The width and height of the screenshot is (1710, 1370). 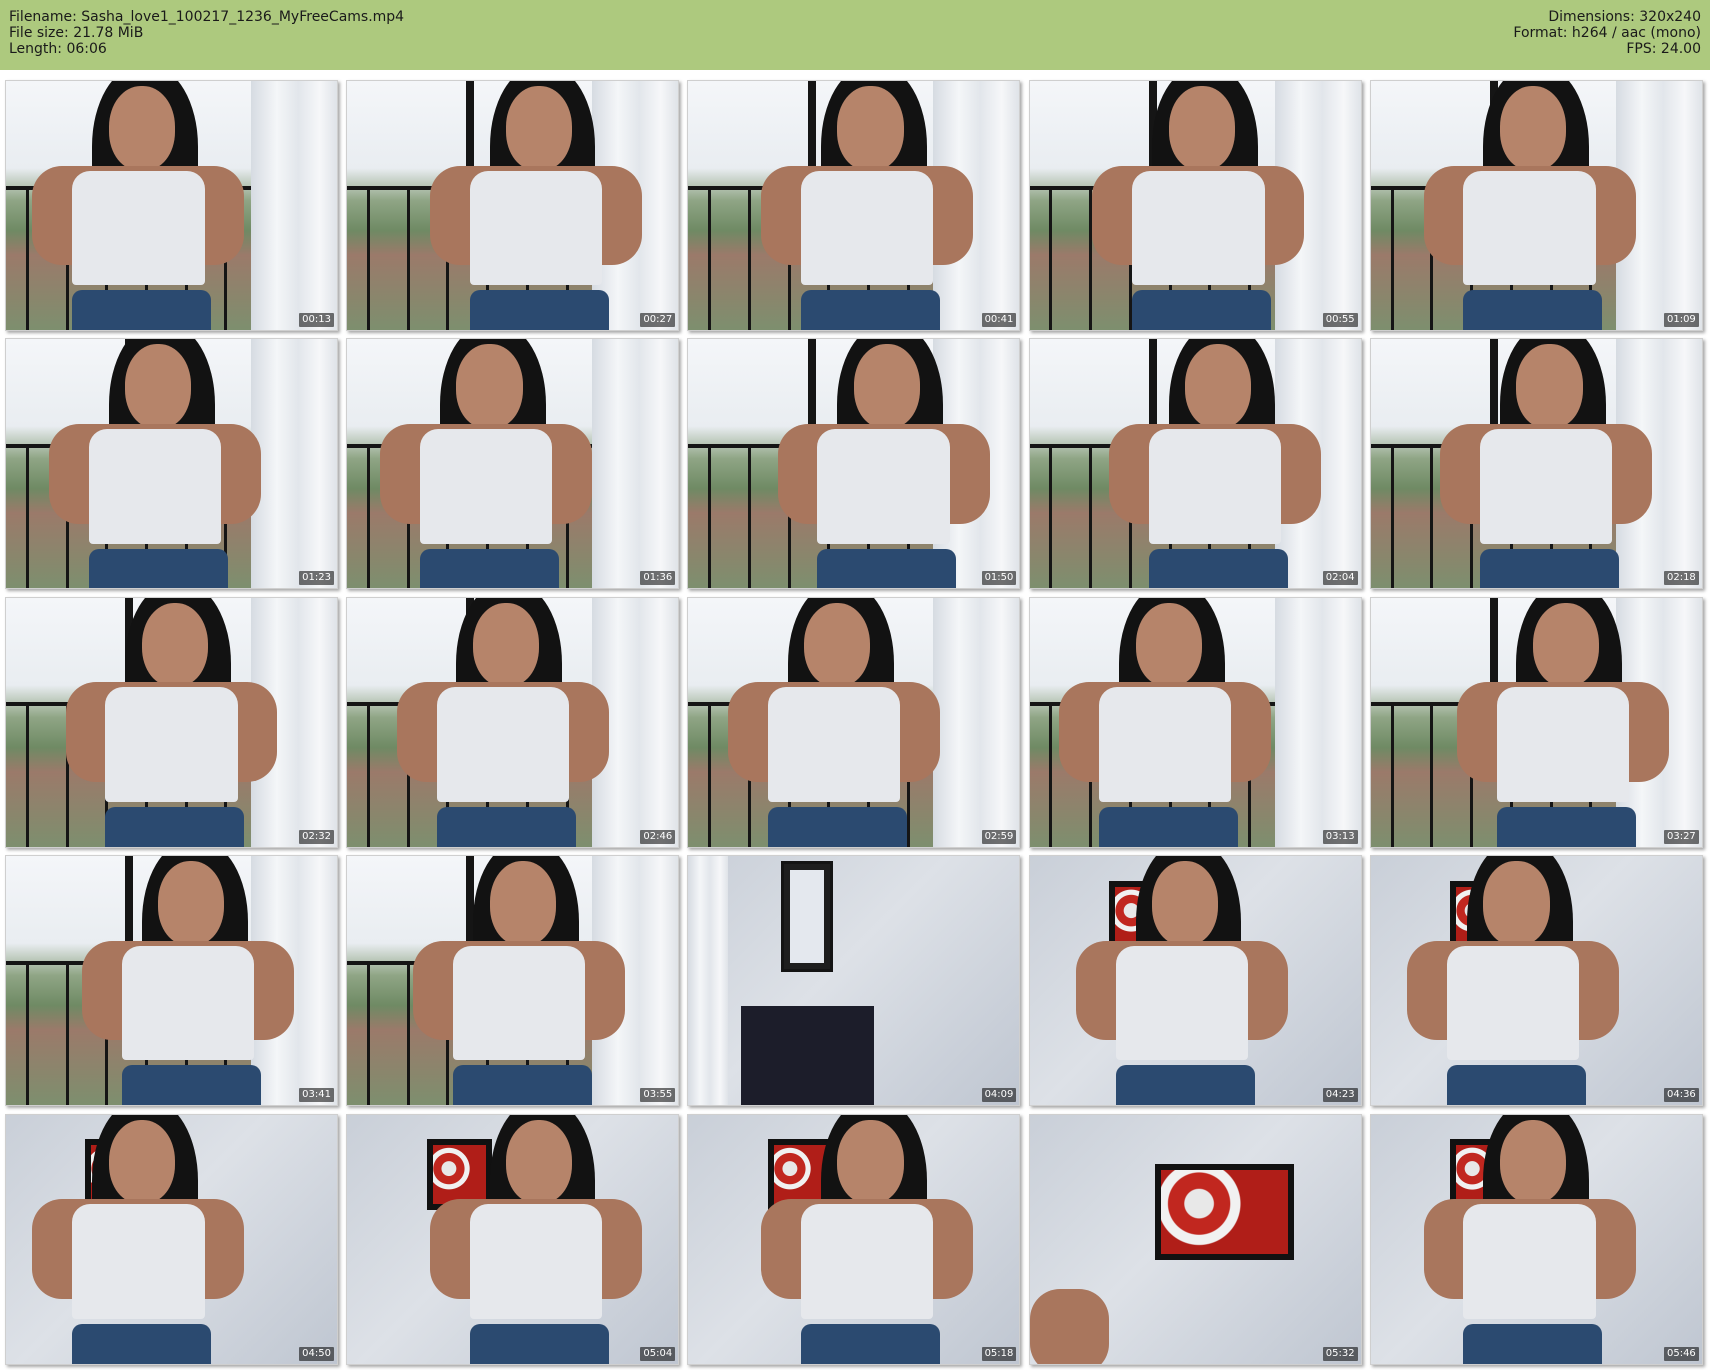 What do you see at coordinates (1681, 1095) in the screenshot?
I see `thumbnail-timestamp: 04:36` at bounding box center [1681, 1095].